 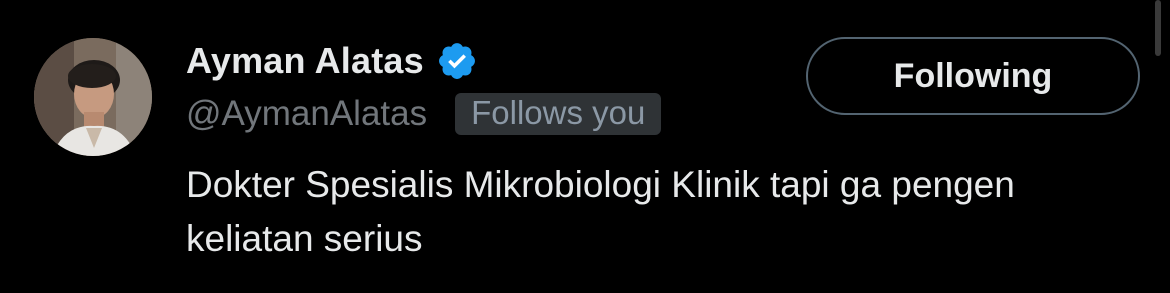 I want to click on following-button-label: Following, so click(x=973, y=75).